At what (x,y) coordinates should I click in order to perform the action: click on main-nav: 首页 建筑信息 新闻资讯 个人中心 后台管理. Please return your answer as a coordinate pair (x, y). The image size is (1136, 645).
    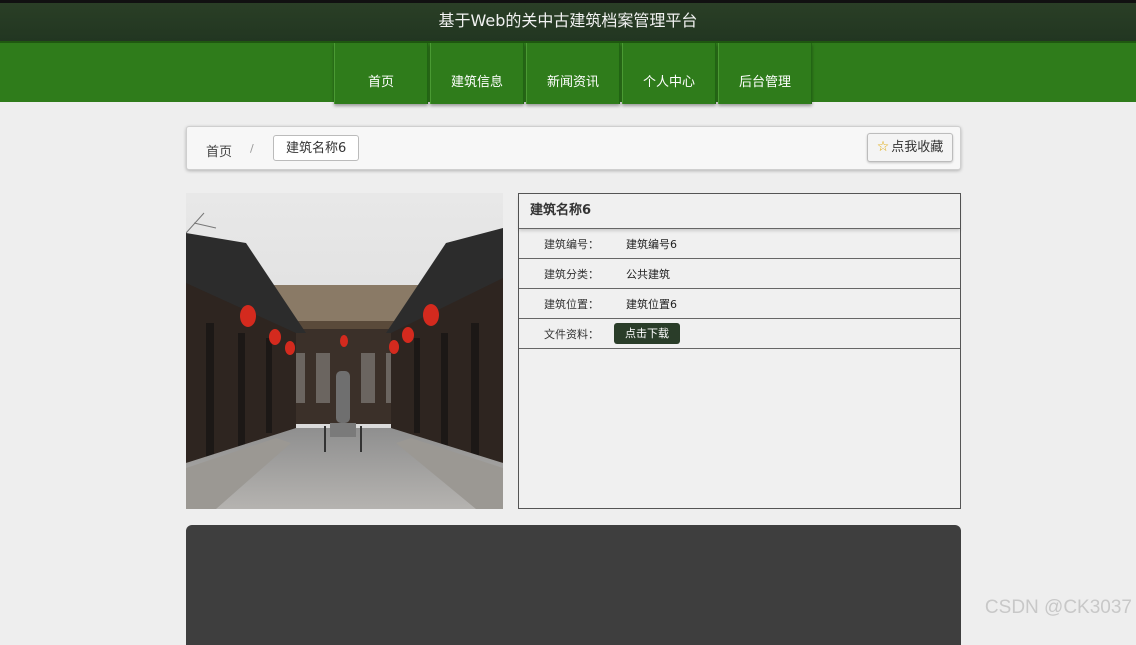
    Looking at the image, I should click on (568, 72).